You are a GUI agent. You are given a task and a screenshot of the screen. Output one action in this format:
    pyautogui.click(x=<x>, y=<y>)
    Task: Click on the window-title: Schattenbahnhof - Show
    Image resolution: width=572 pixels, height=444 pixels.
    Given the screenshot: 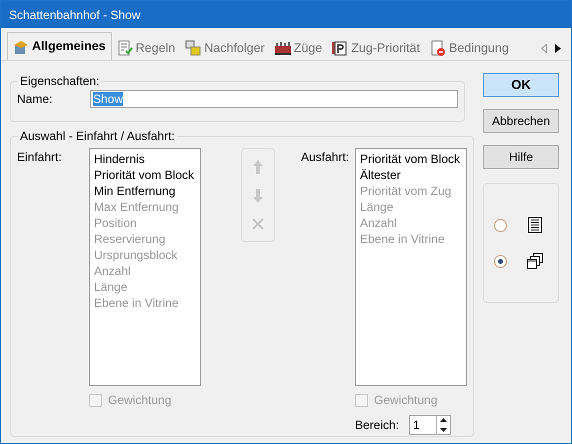 What is the action you would take?
    pyautogui.click(x=74, y=15)
    